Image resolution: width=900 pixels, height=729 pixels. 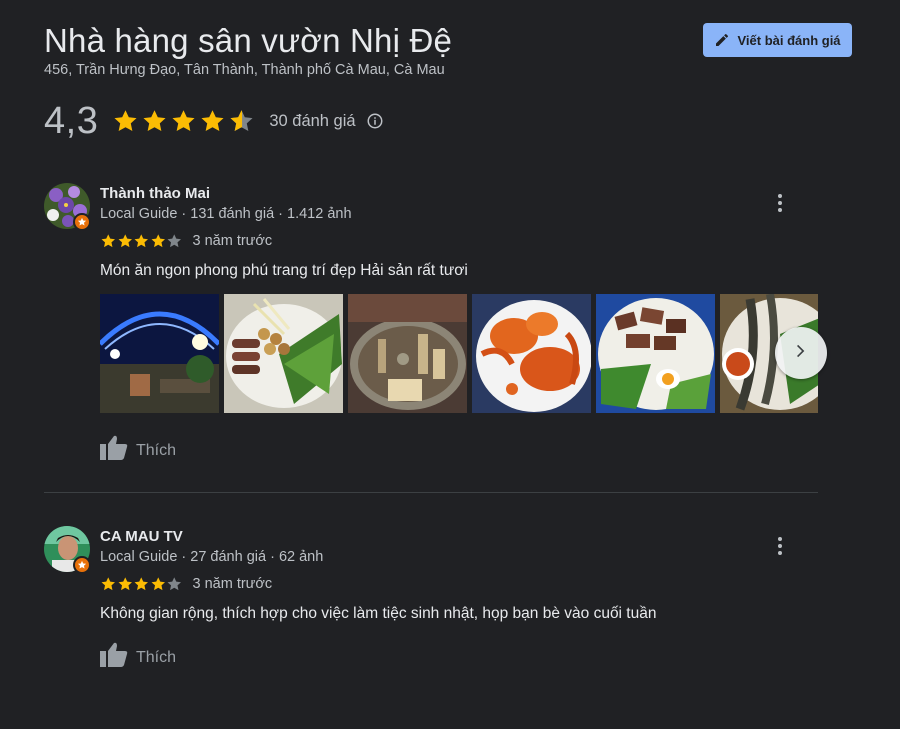 What do you see at coordinates (722, 40) in the screenshot?
I see `pencil-icon` at bounding box center [722, 40].